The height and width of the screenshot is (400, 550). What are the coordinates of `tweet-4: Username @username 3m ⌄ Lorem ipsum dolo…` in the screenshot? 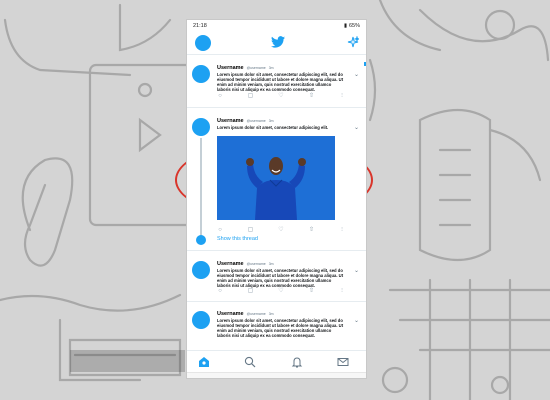 It's located at (276, 325).